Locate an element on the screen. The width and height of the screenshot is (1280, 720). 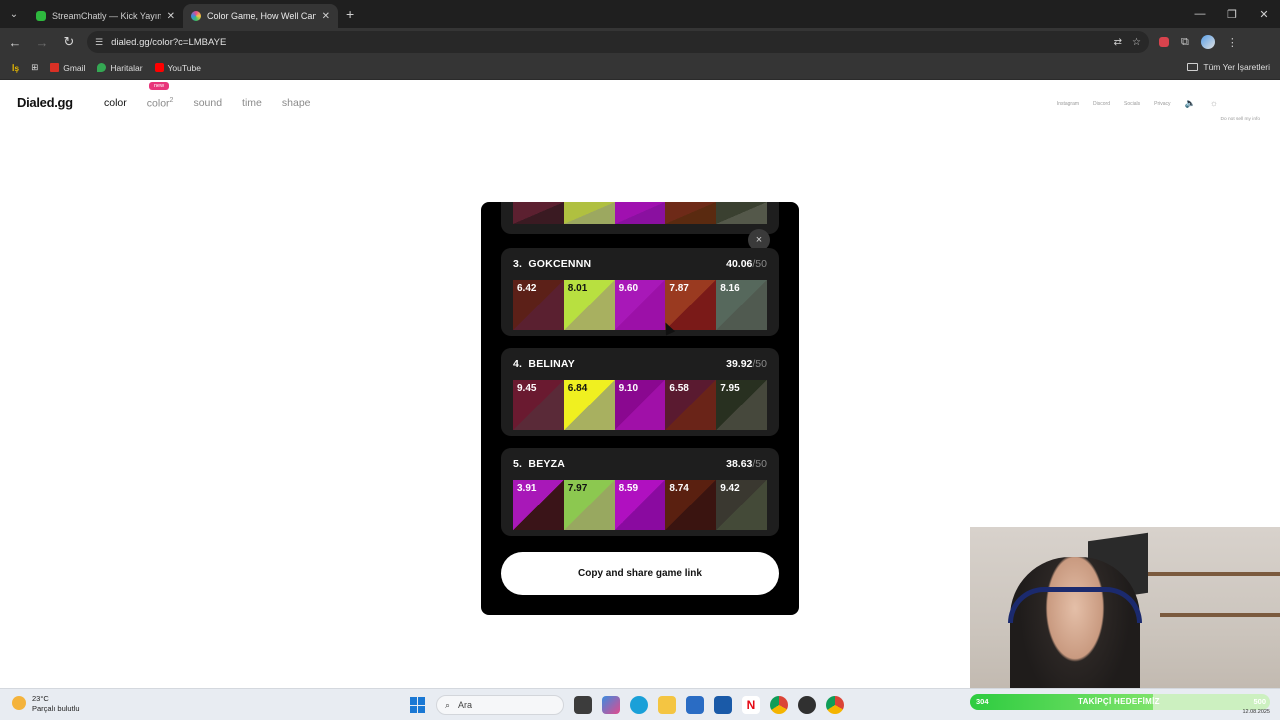
swatch-score: 6.84 is located at coordinates (577, 388).